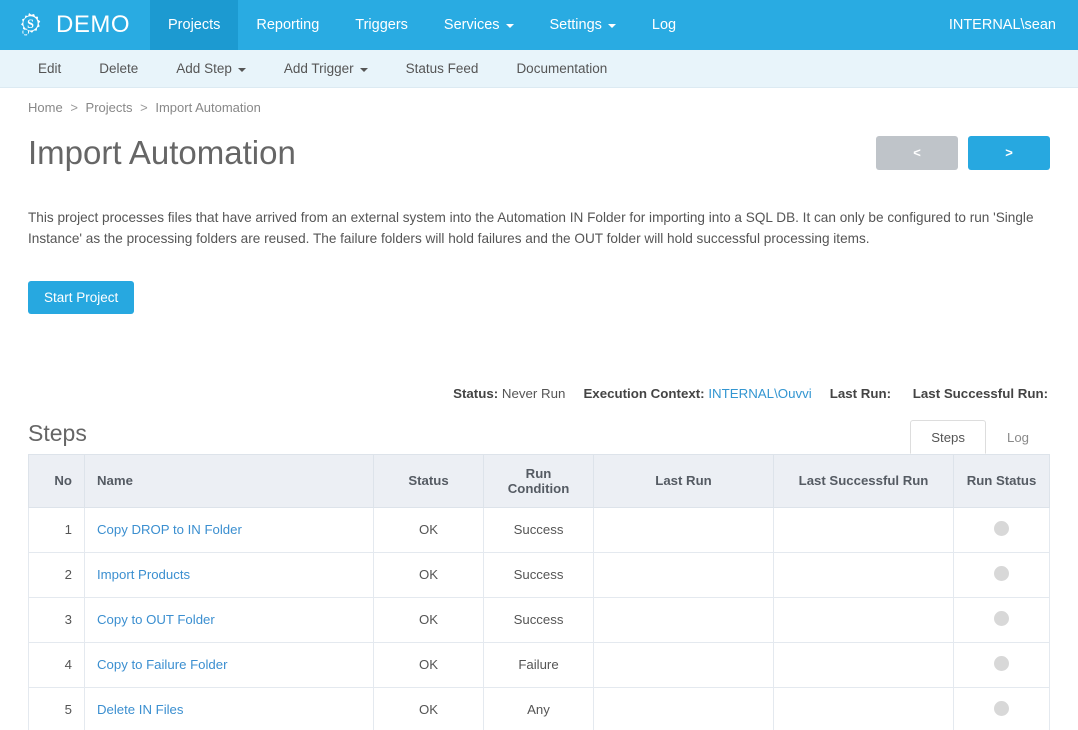  What do you see at coordinates (50, 68) in the screenshot?
I see `toolbar-label: Edit` at bounding box center [50, 68].